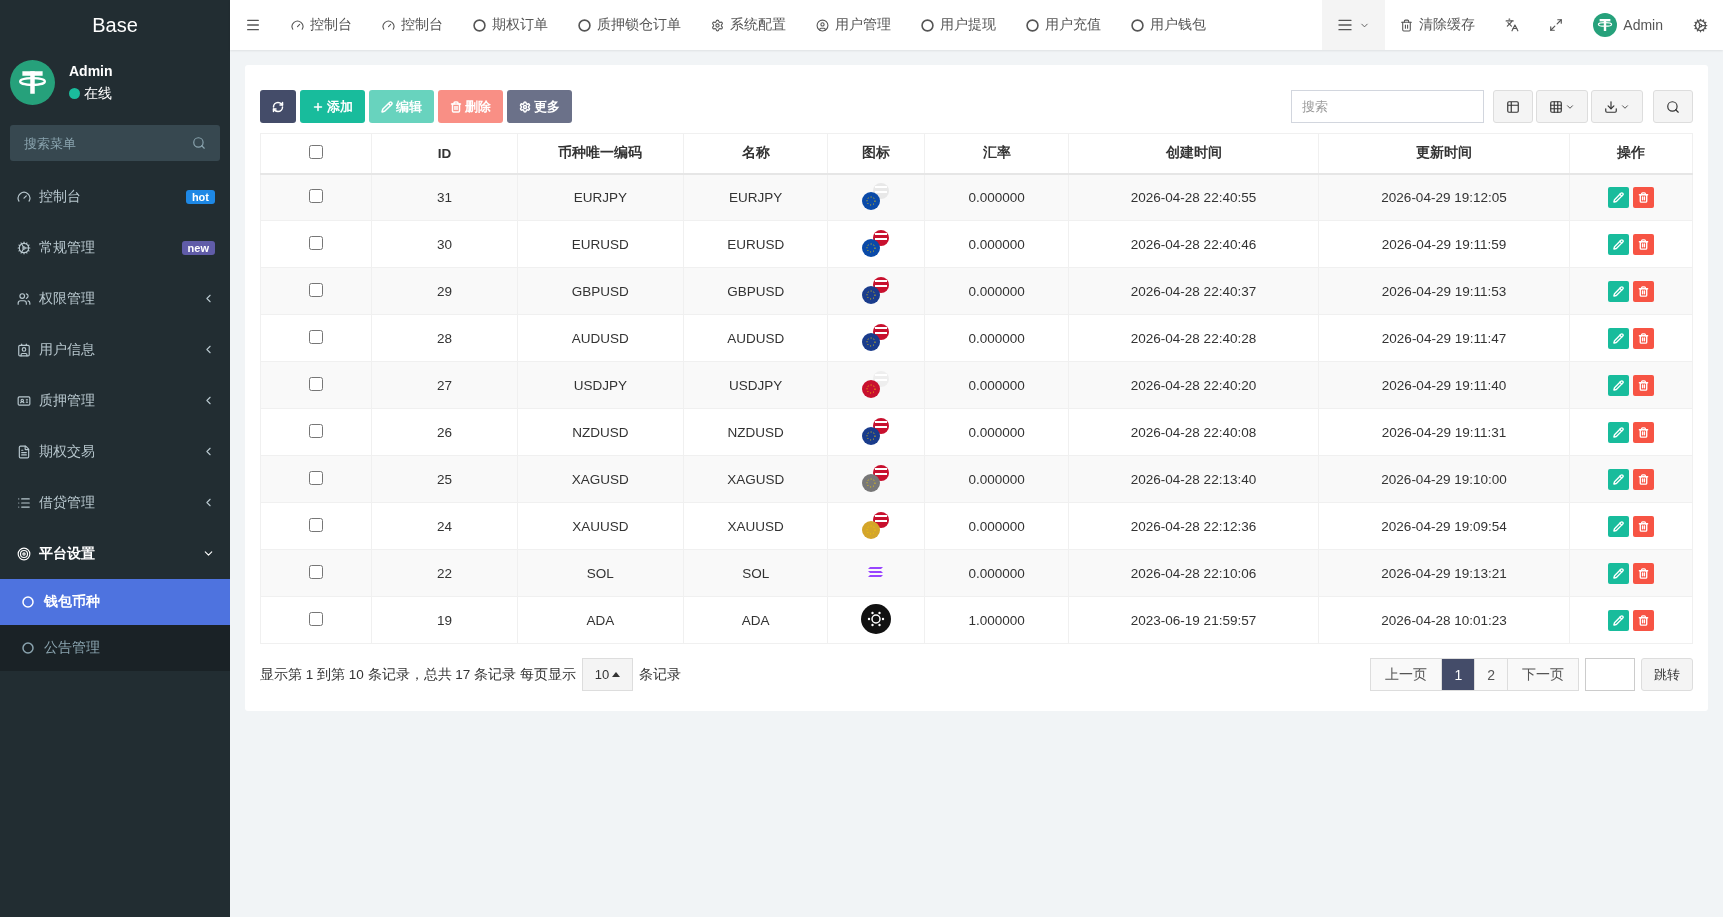  I want to click on column-header: 汇率, so click(996, 153).